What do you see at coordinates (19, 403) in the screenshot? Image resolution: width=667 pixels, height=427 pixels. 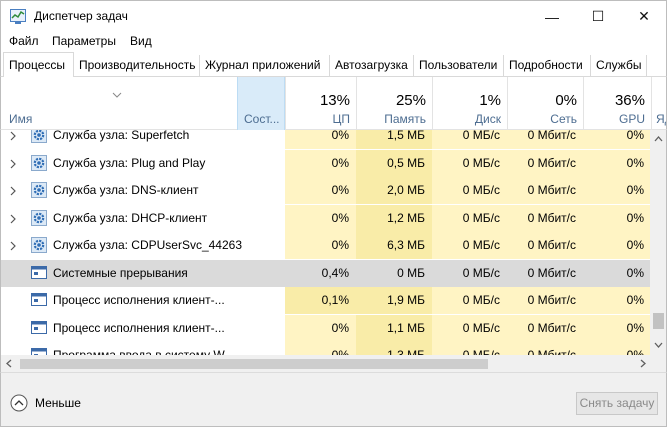 I see `chevron-up-circle-icon` at bounding box center [19, 403].